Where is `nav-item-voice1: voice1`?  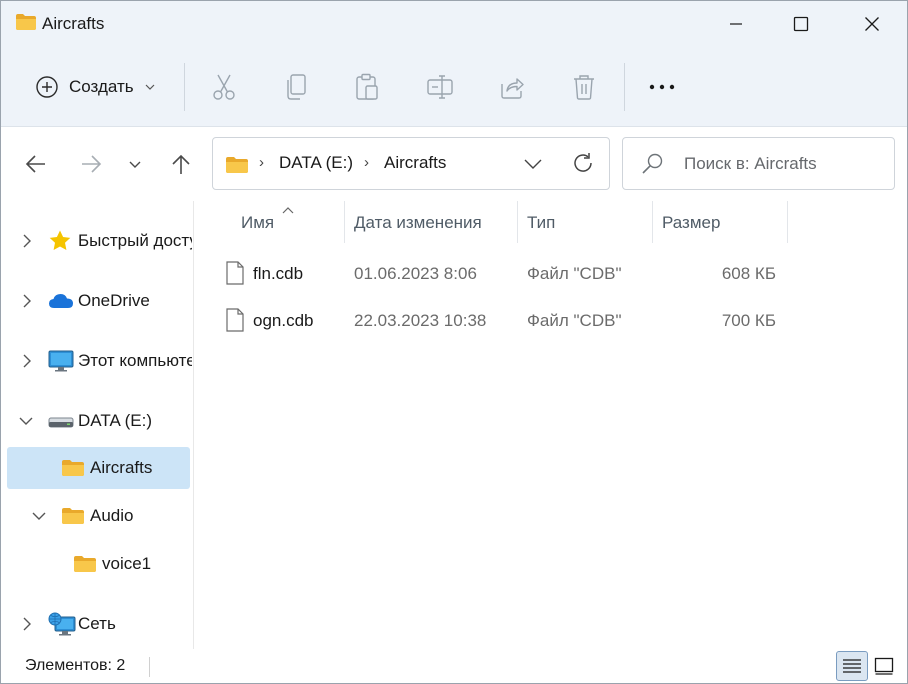
nav-item-voice1: voice1 is located at coordinates (96, 564).